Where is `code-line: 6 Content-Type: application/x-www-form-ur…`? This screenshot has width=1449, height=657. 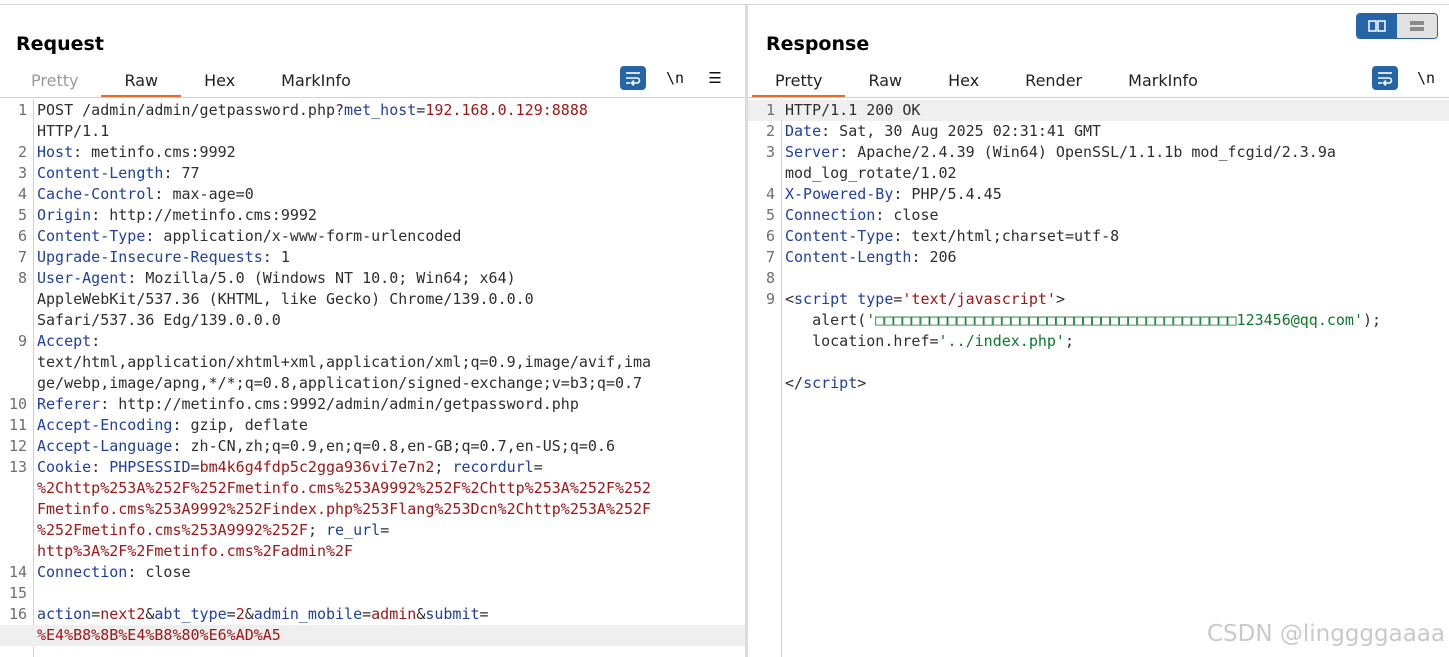
code-line: 6 Content-Type: application/x-www-form-ur… is located at coordinates (372, 236).